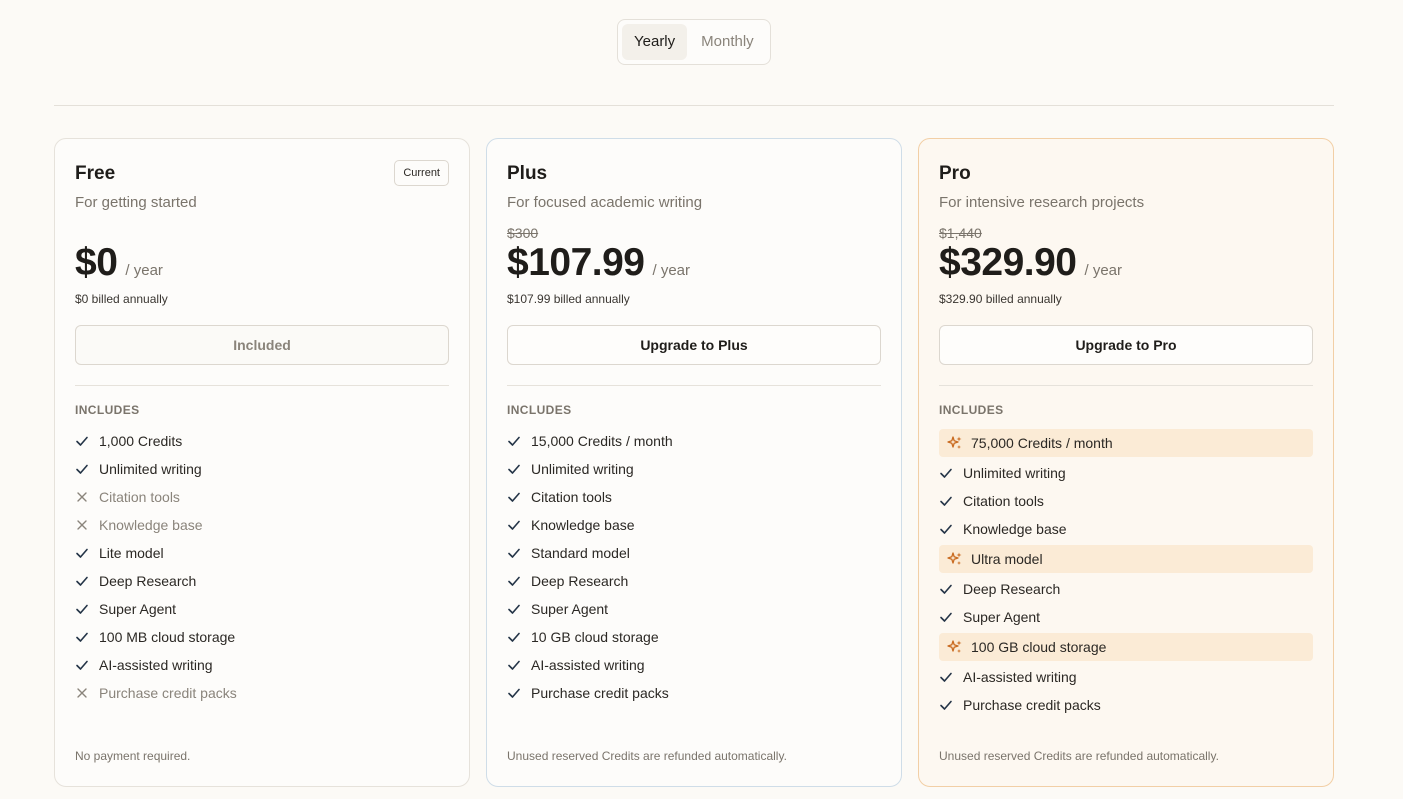 Image resolution: width=1403 pixels, height=799 pixels. Describe the element at coordinates (960, 233) in the screenshot. I see `original-price: $1,440` at that location.